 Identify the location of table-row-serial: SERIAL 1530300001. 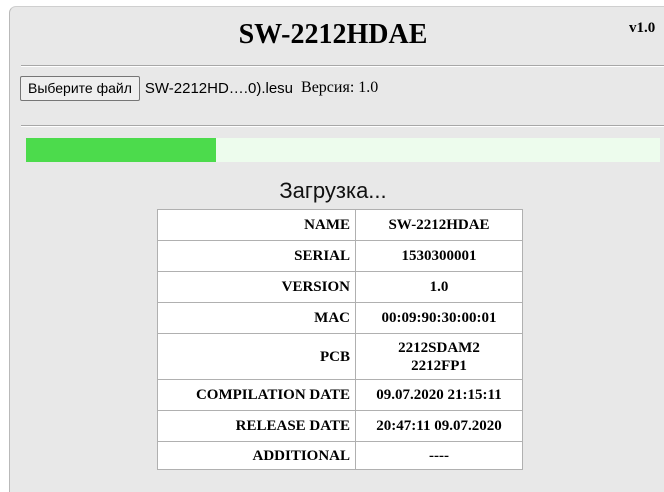
(340, 256).